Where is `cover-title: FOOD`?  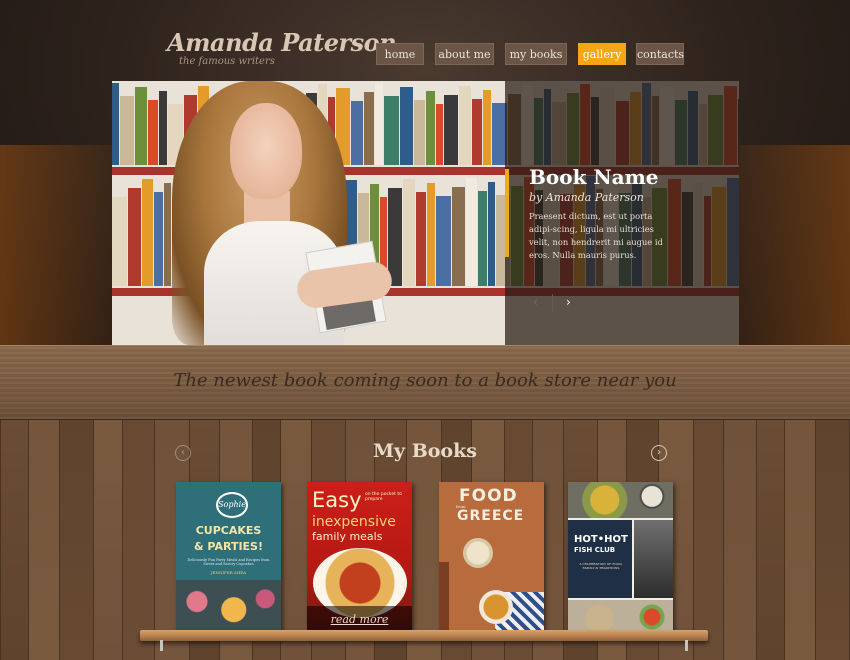
cover-title: FOOD is located at coordinates (488, 496).